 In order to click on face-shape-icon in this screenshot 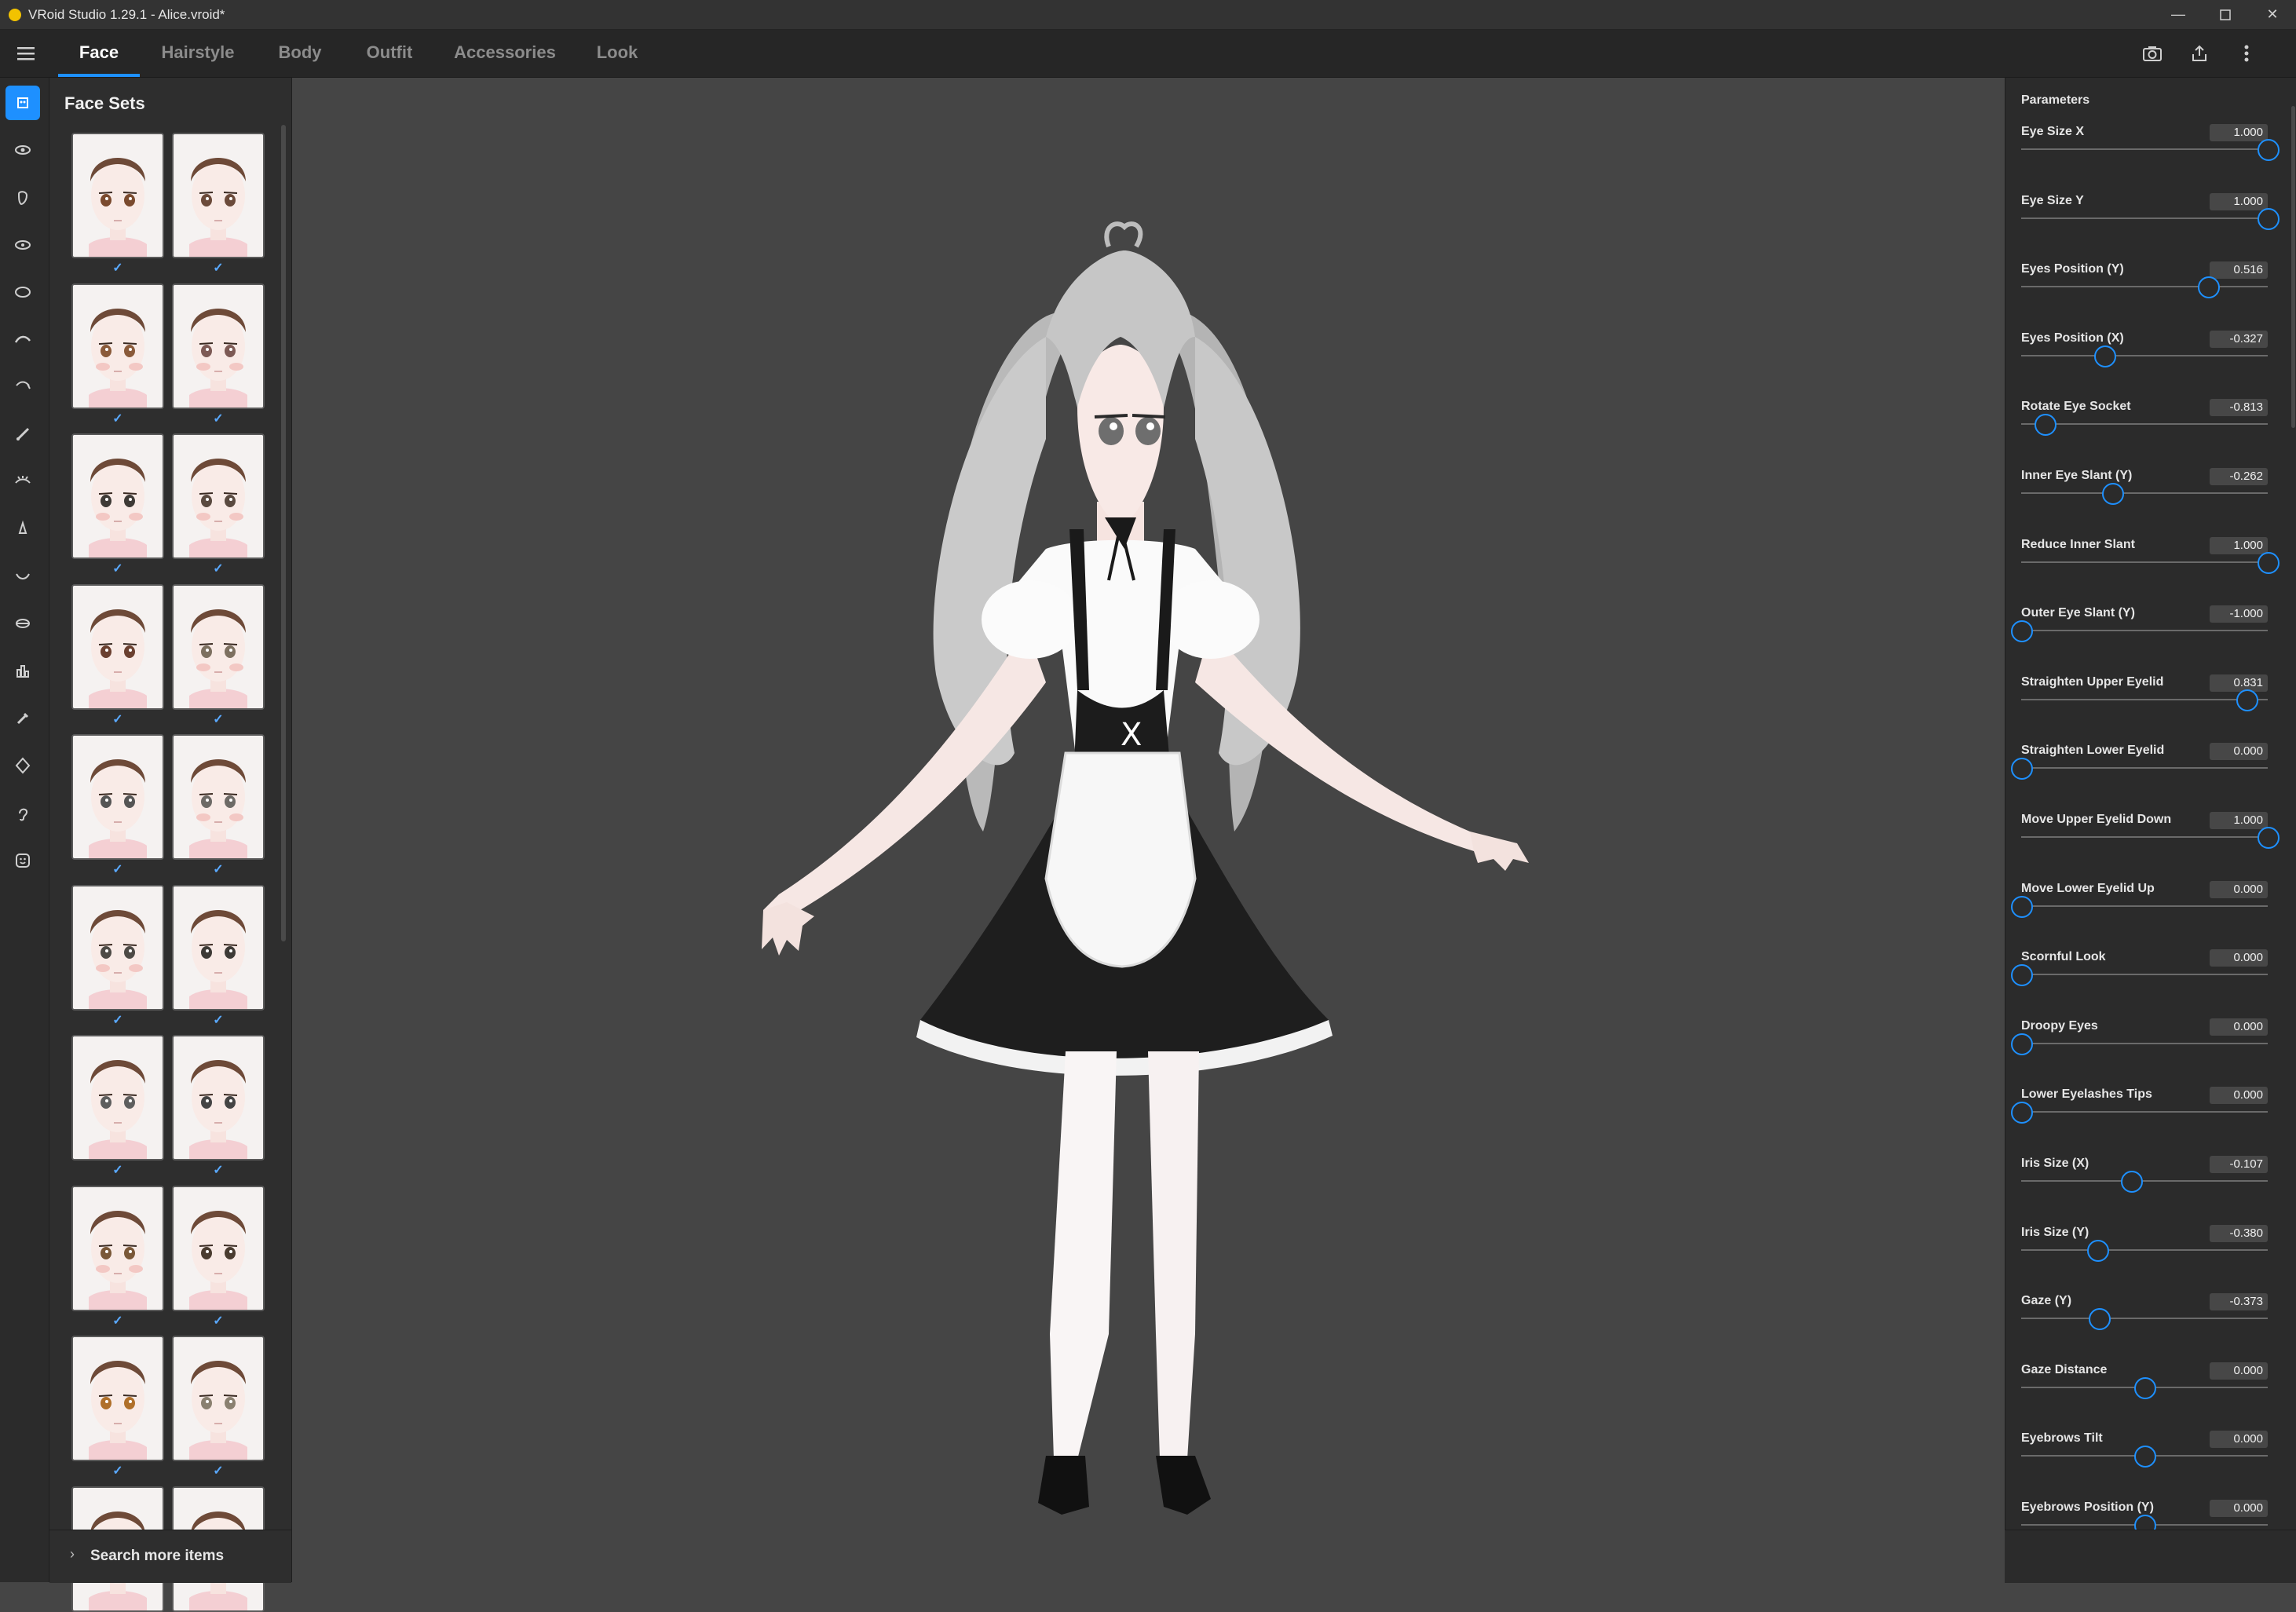, I will do `click(23, 198)`.